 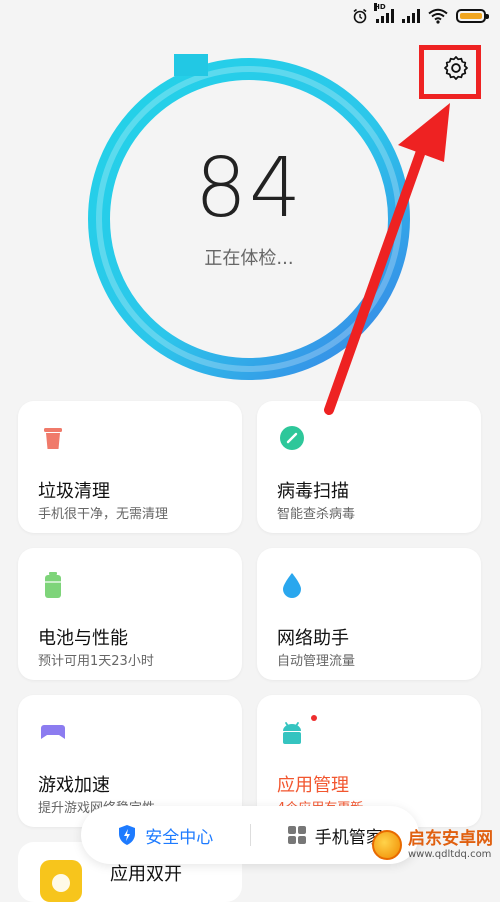 What do you see at coordinates (103, 514) in the screenshot?
I see `card-subtitle: 手机很干净，无需清理` at bounding box center [103, 514].